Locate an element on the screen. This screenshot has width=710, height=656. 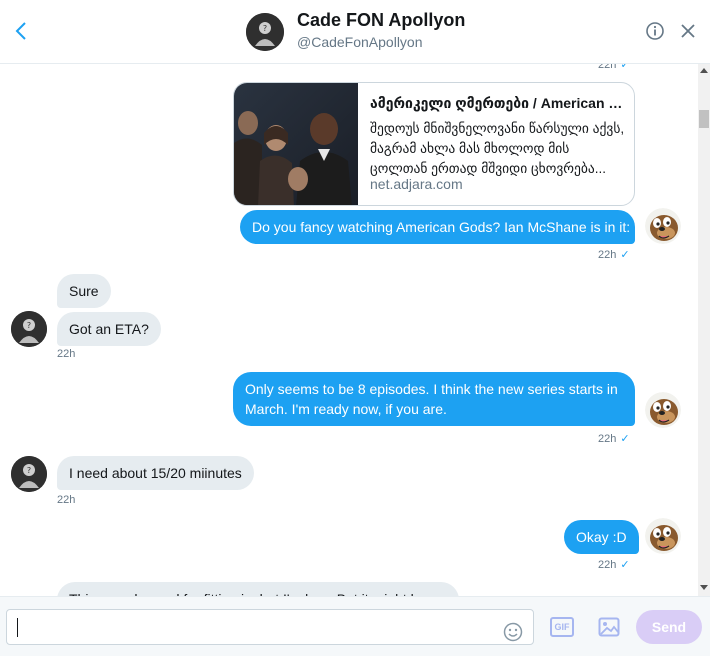
conversation-header: ? Cade FON Apollyon @CadeFonApollyon is located at coordinates (355, 32).